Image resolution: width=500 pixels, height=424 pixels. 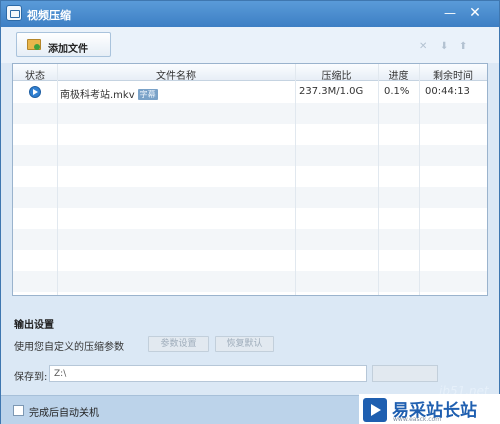 I want to click on watermark-logo-icon, so click(x=375, y=410).